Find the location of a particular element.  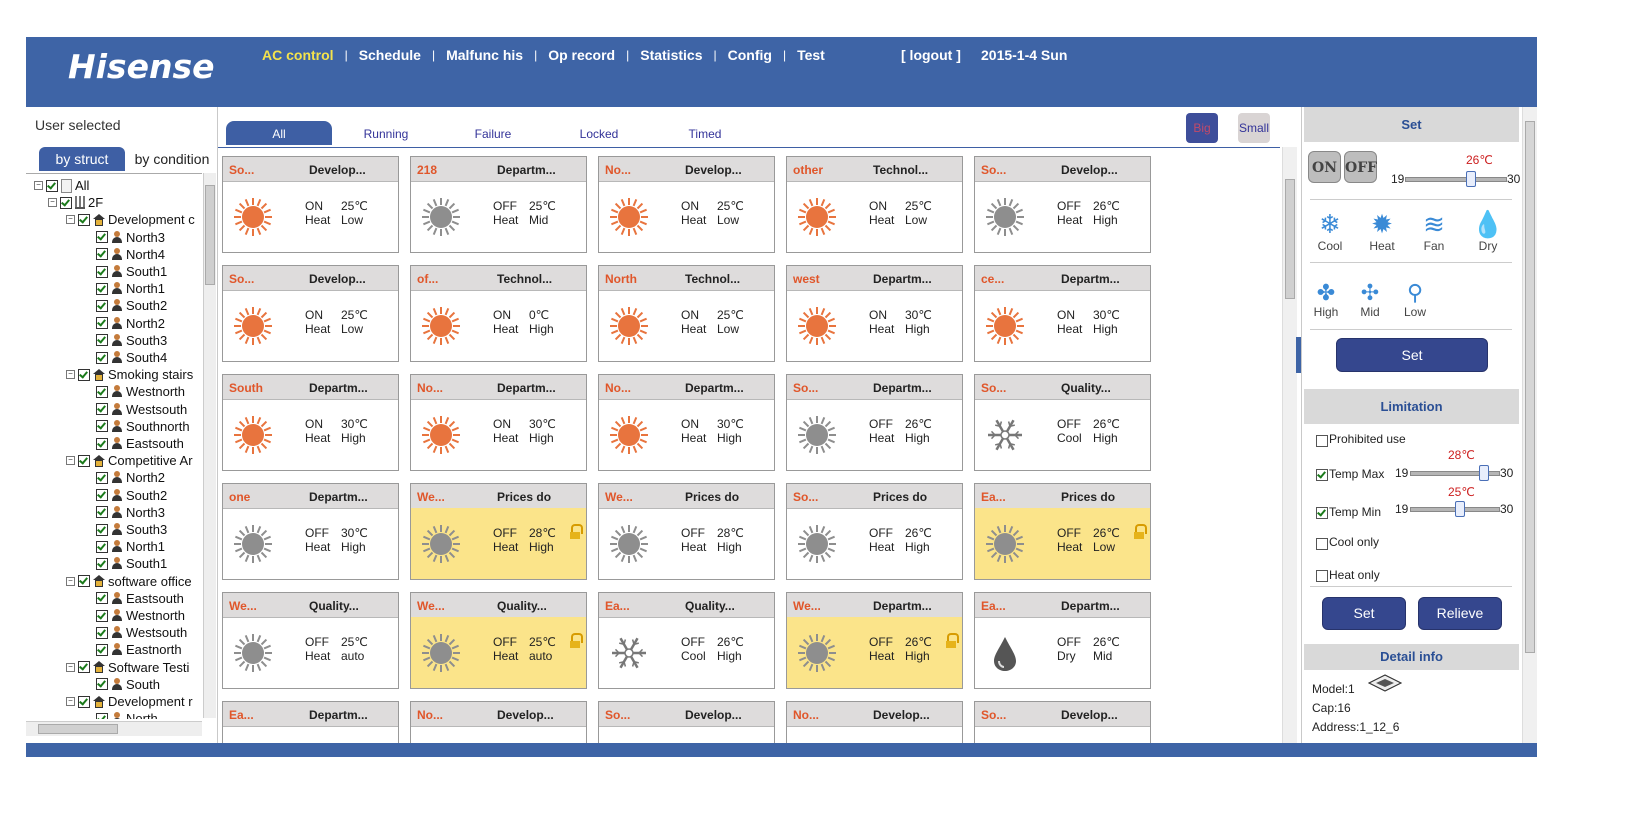

ac-unit-card: We... Quality... OFF Heat 25℃ auto is located at coordinates (310, 640).